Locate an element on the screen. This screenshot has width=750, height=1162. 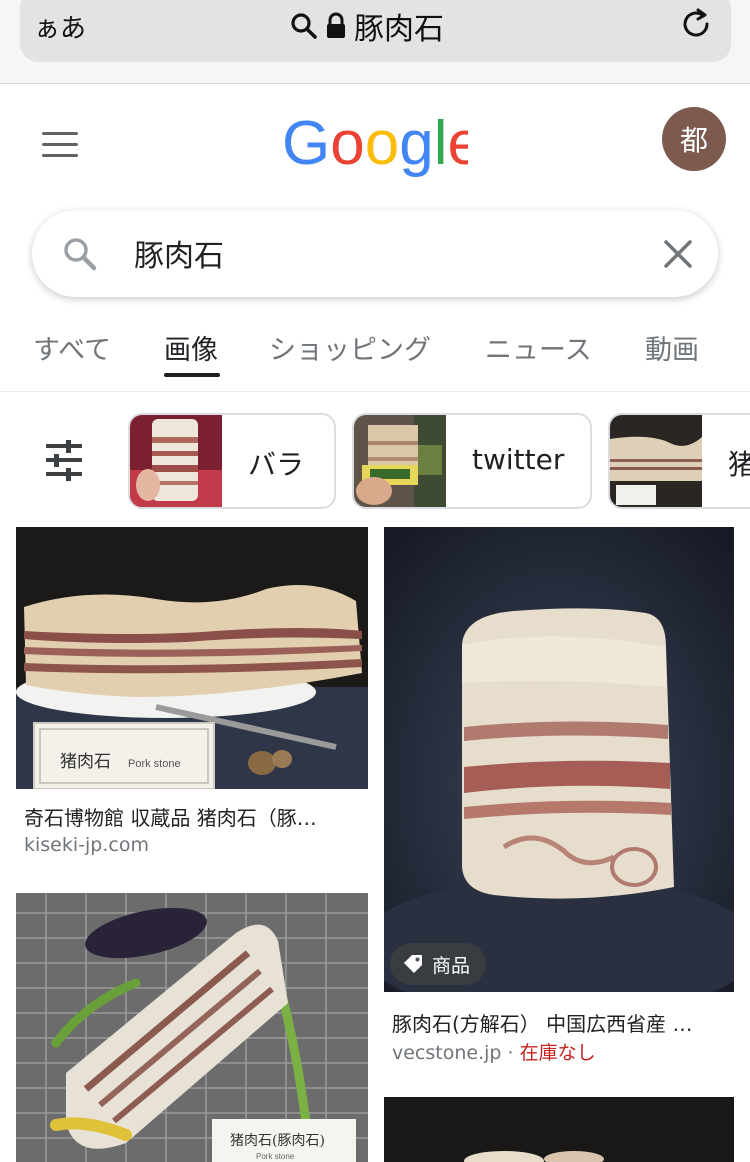
chip-inoshishi: 猪 is located at coordinates (679, 461).